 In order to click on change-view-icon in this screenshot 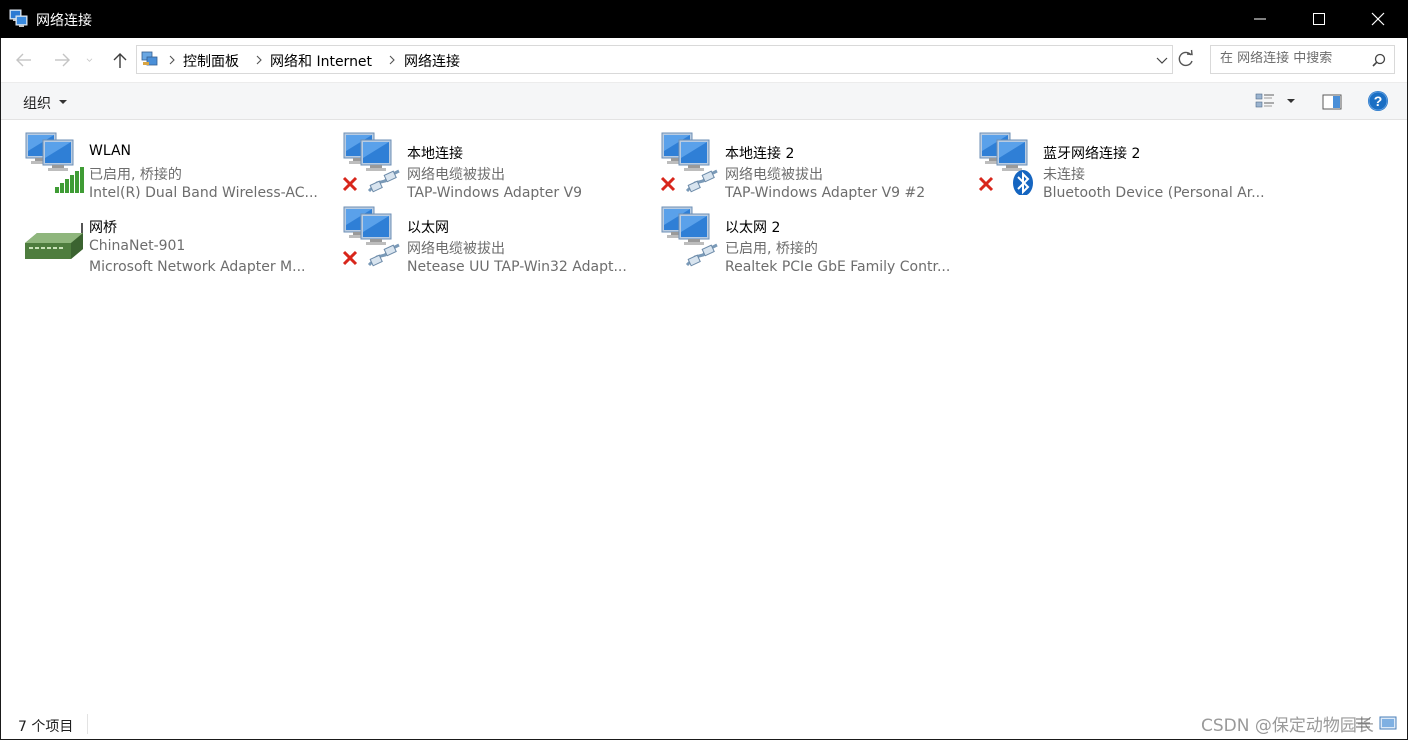, I will do `click(1265, 101)`.